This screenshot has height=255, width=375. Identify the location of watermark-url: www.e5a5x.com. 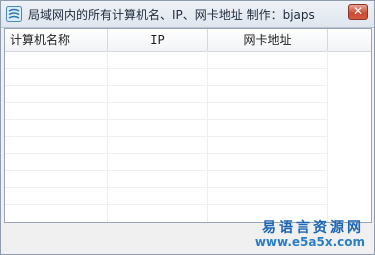
(309, 242).